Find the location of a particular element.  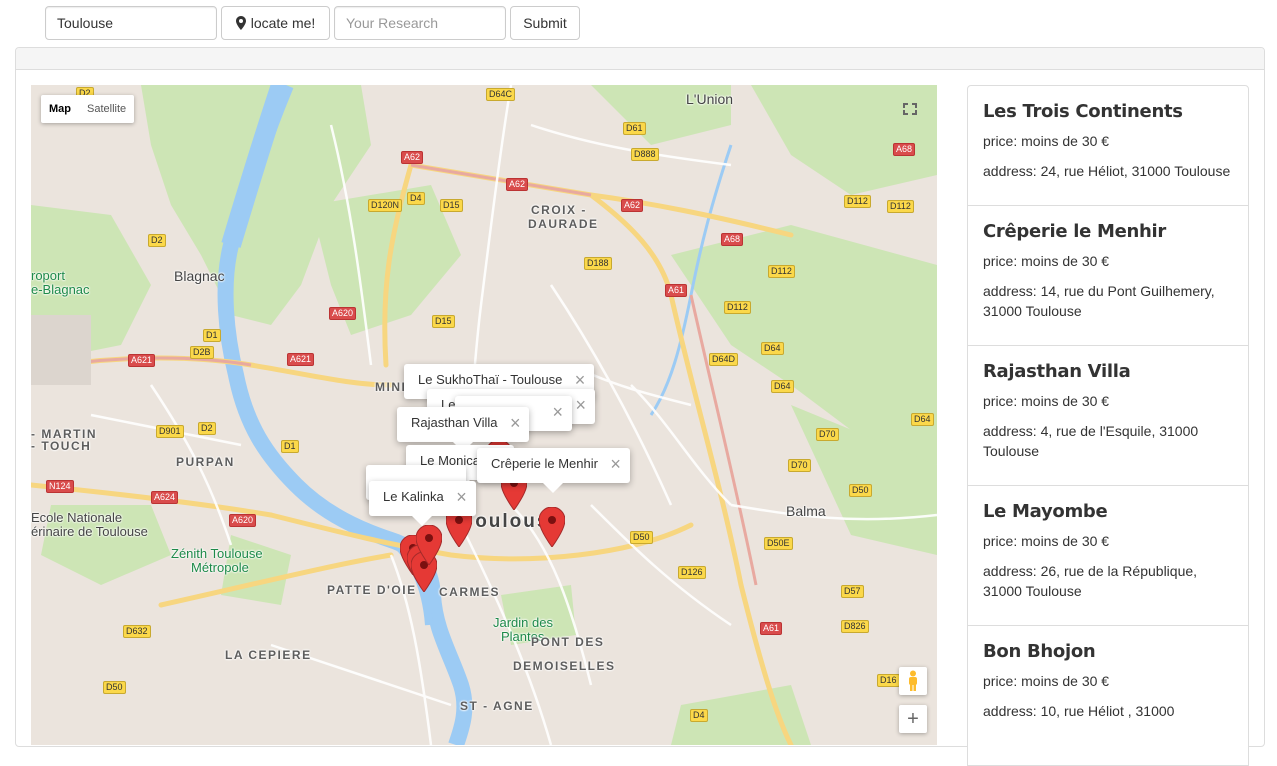

popup-label: Rajasthan Villa is located at coordinates (454, 422).